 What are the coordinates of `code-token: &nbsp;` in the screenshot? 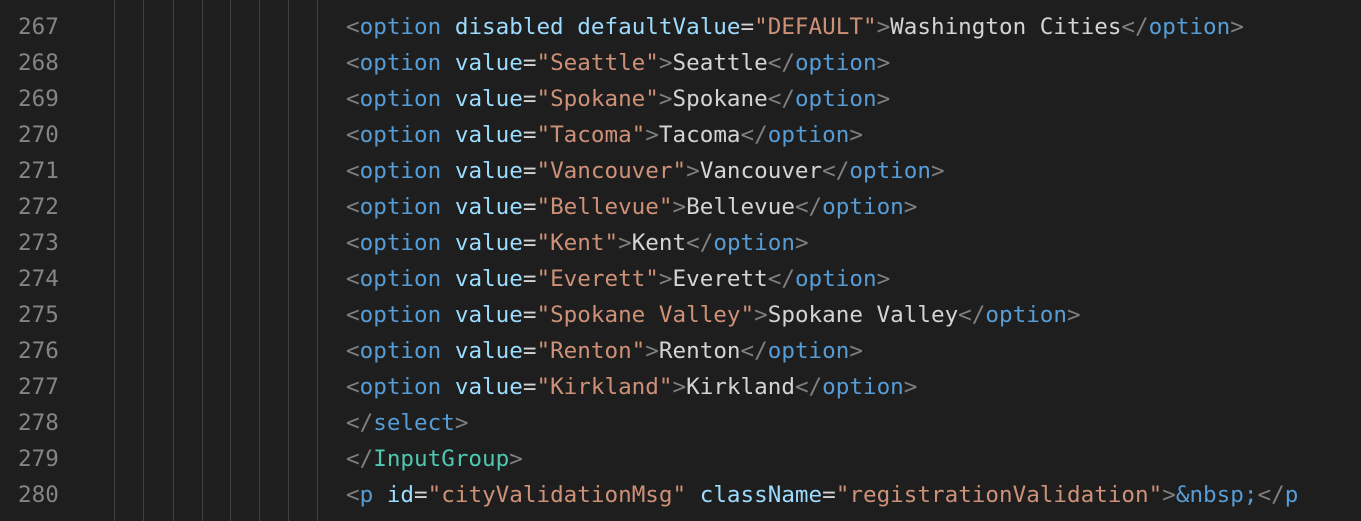 It's located at (1216, 495).